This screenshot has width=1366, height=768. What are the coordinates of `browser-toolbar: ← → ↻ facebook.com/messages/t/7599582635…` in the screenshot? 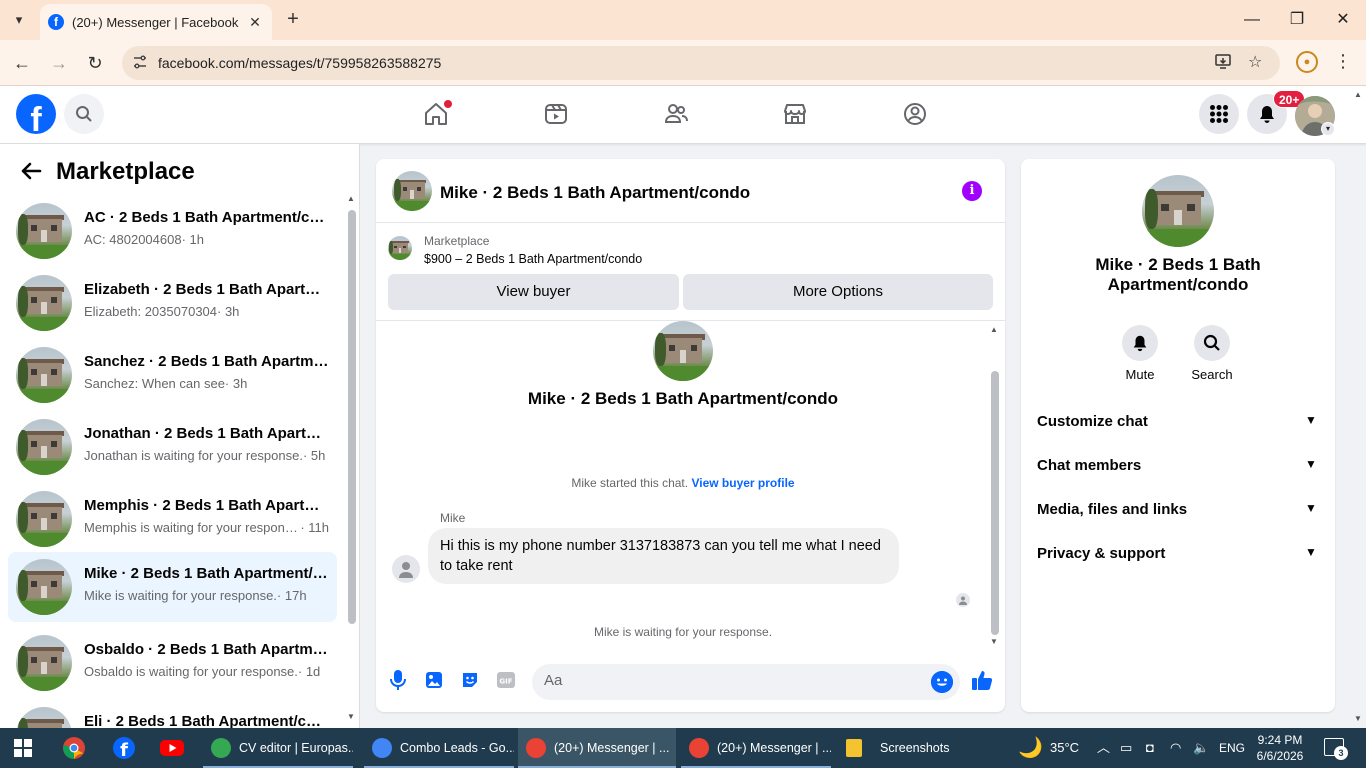 It's located at (683, 63).